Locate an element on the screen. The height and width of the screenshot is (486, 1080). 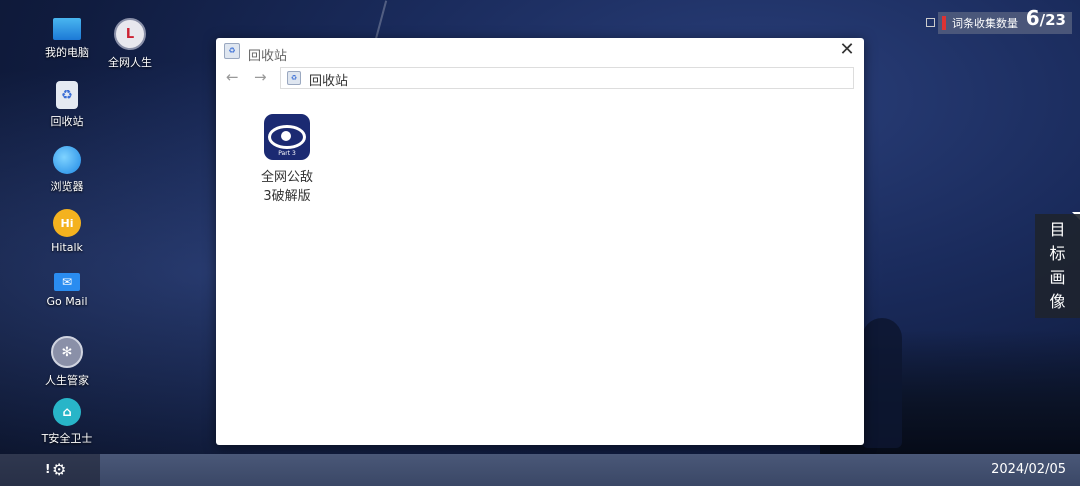
file-name-line1: 全网公敌 is located at coordinates (286, 177).